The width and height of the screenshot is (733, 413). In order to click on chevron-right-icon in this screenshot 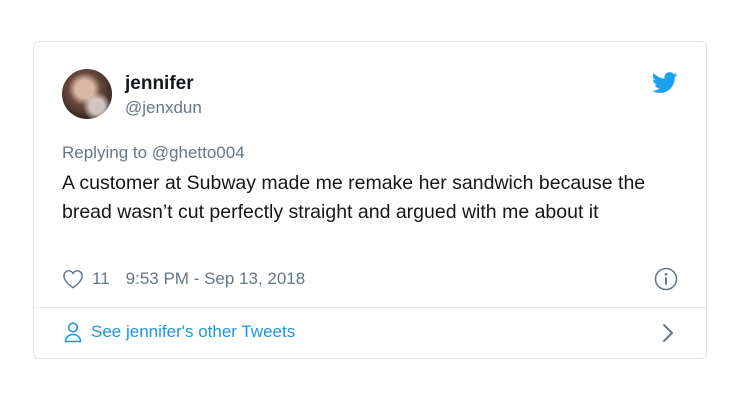, I will do `click(668, 333)`.